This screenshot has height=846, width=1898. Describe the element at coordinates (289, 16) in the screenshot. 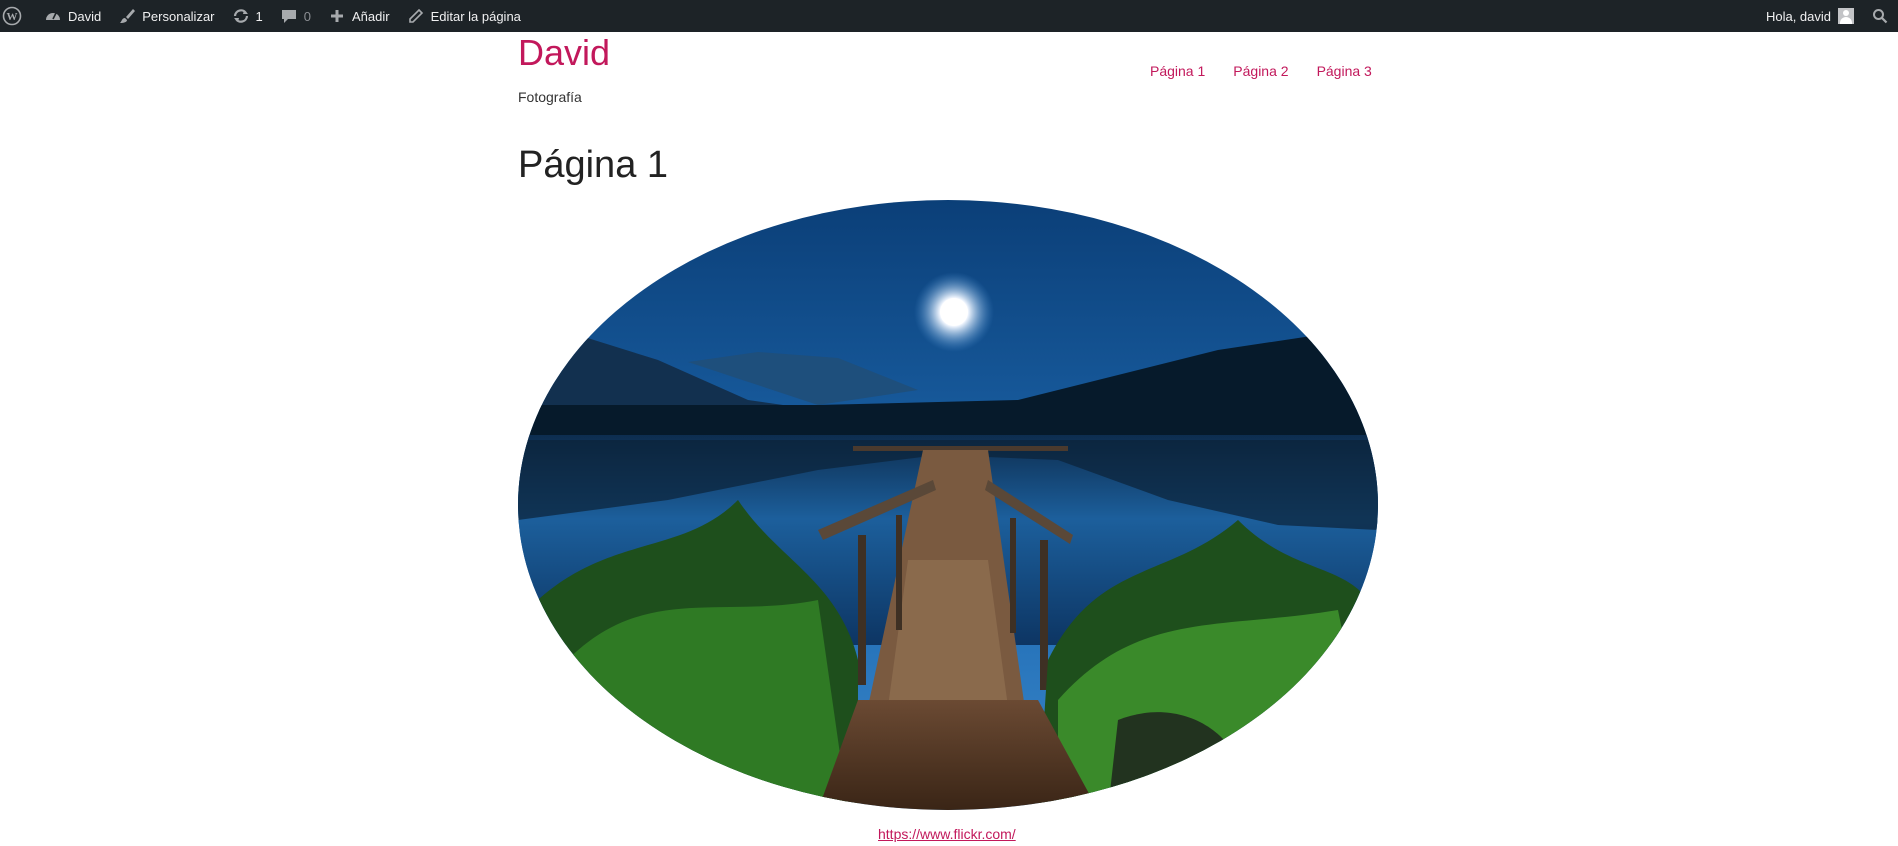

I see `comment-icon` at that location.